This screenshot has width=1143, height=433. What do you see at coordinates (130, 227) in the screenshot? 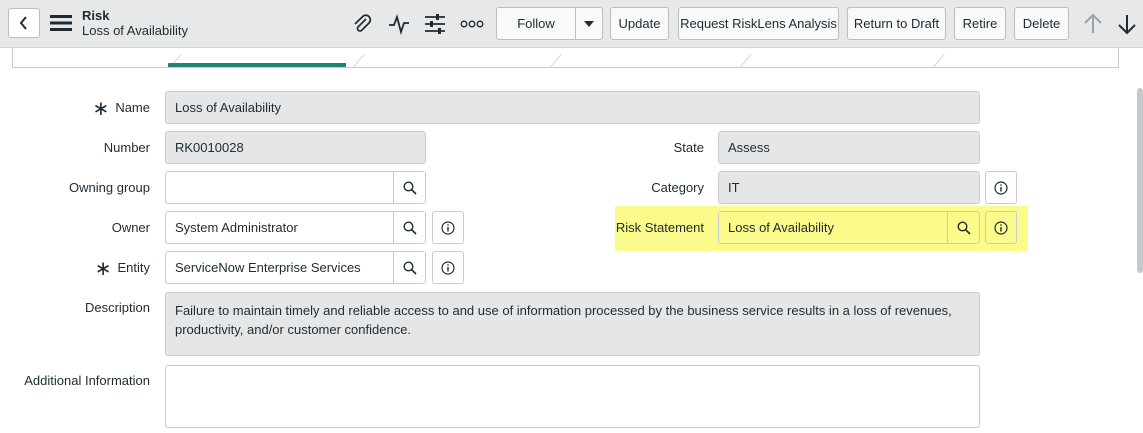
I see `owner-label: Owner` at bounding box center [130, 227].